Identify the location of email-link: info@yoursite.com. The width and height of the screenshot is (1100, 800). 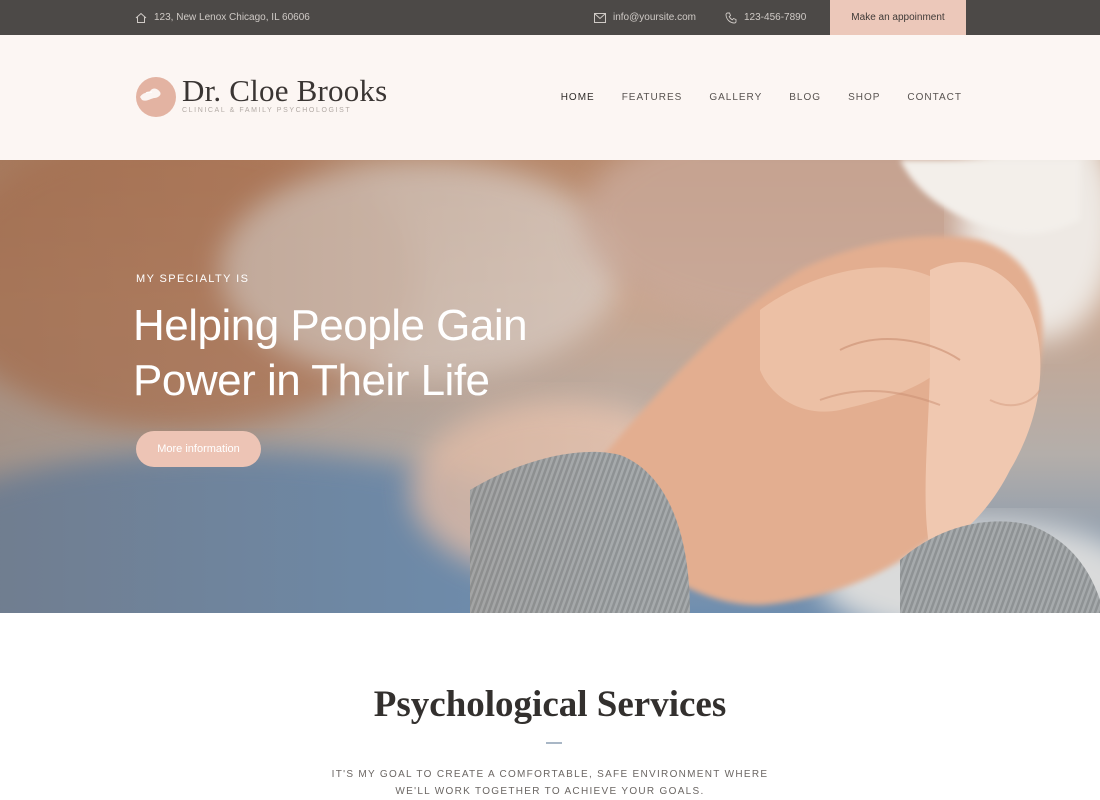
(654, 17).